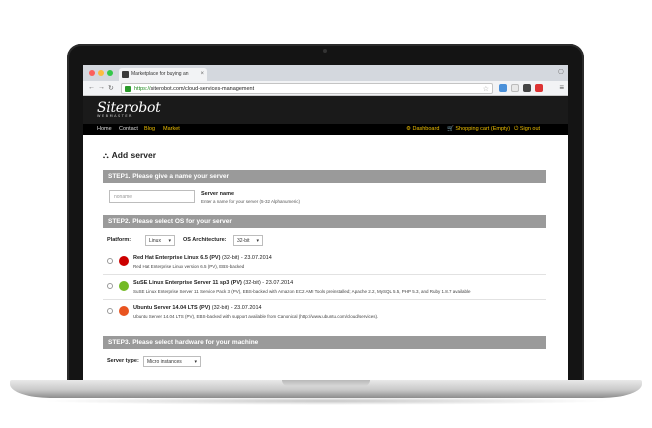 This screenshot has width=652, height=428. Describe the element at coordinates (134, 155) in the screenshot. I see `page-title-text: Add server` at that location.